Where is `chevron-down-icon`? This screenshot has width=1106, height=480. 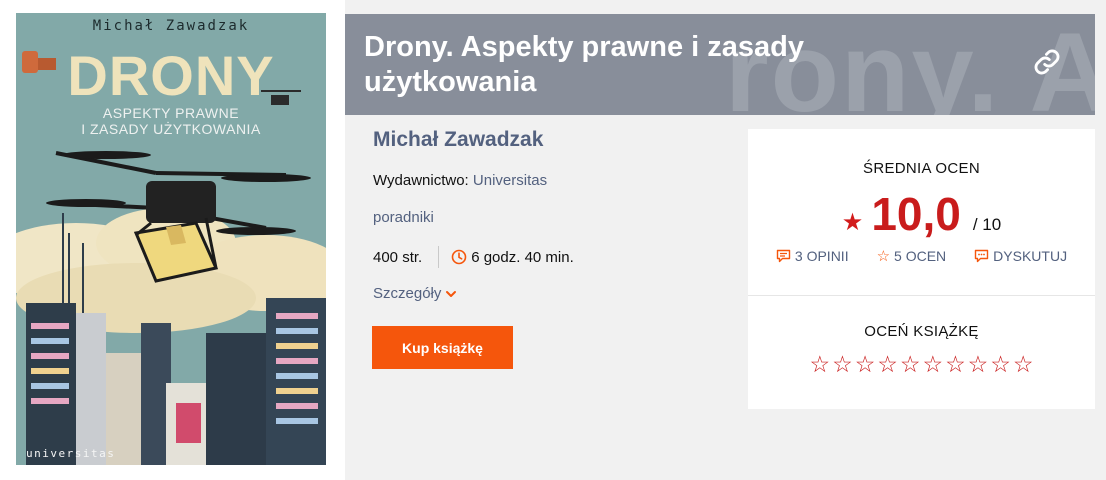
chevron-down-icon is located at coordinates (451, 293).